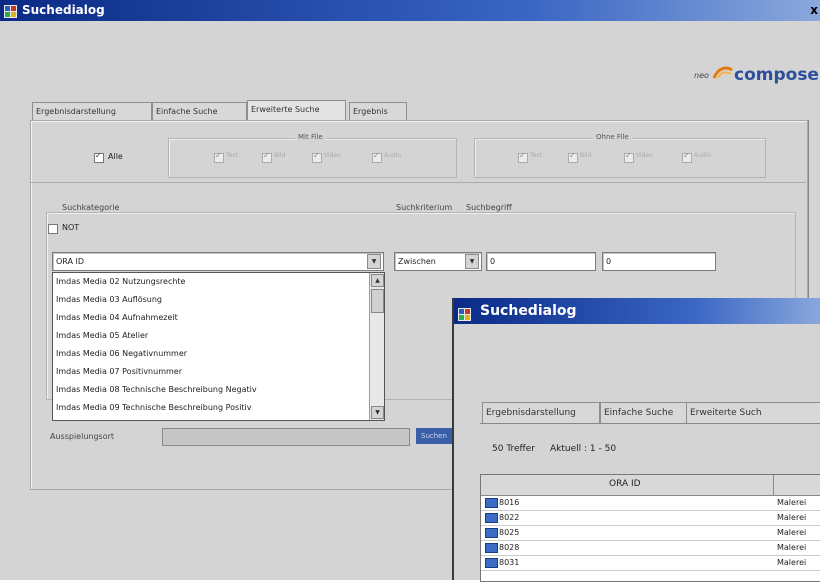  I want to click on criterion-dropdown-arrow-icon: ▼, so click(472, 261).